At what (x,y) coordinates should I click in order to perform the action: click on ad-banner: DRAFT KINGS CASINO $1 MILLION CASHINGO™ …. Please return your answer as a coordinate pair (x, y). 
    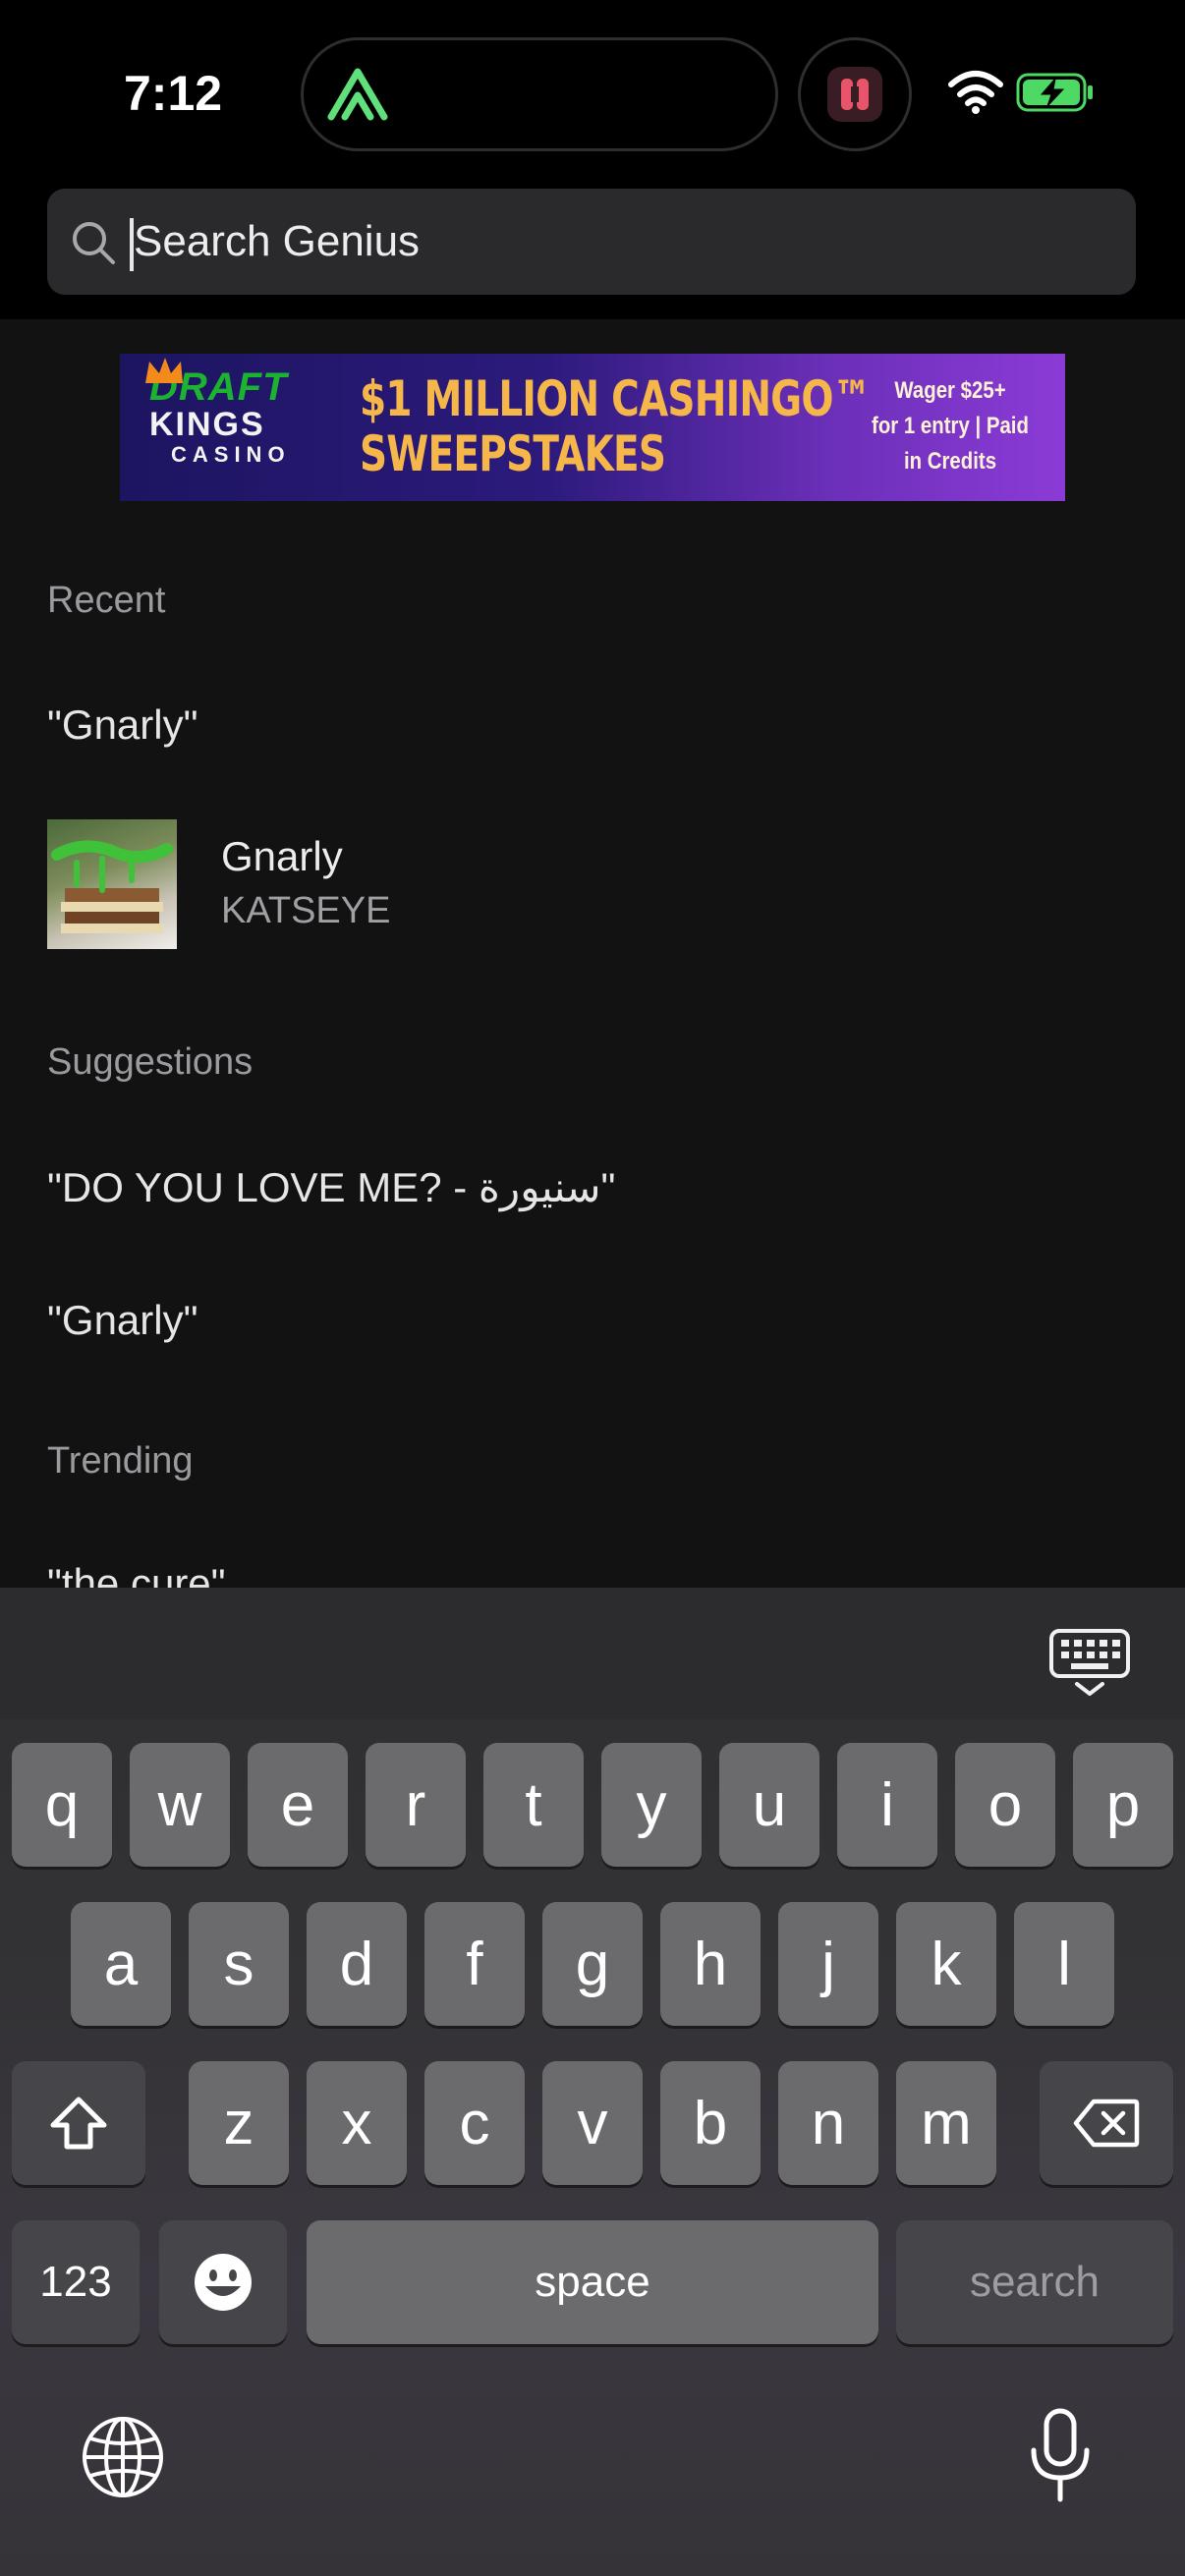
    Looking at the image, I should click on (592, 427).